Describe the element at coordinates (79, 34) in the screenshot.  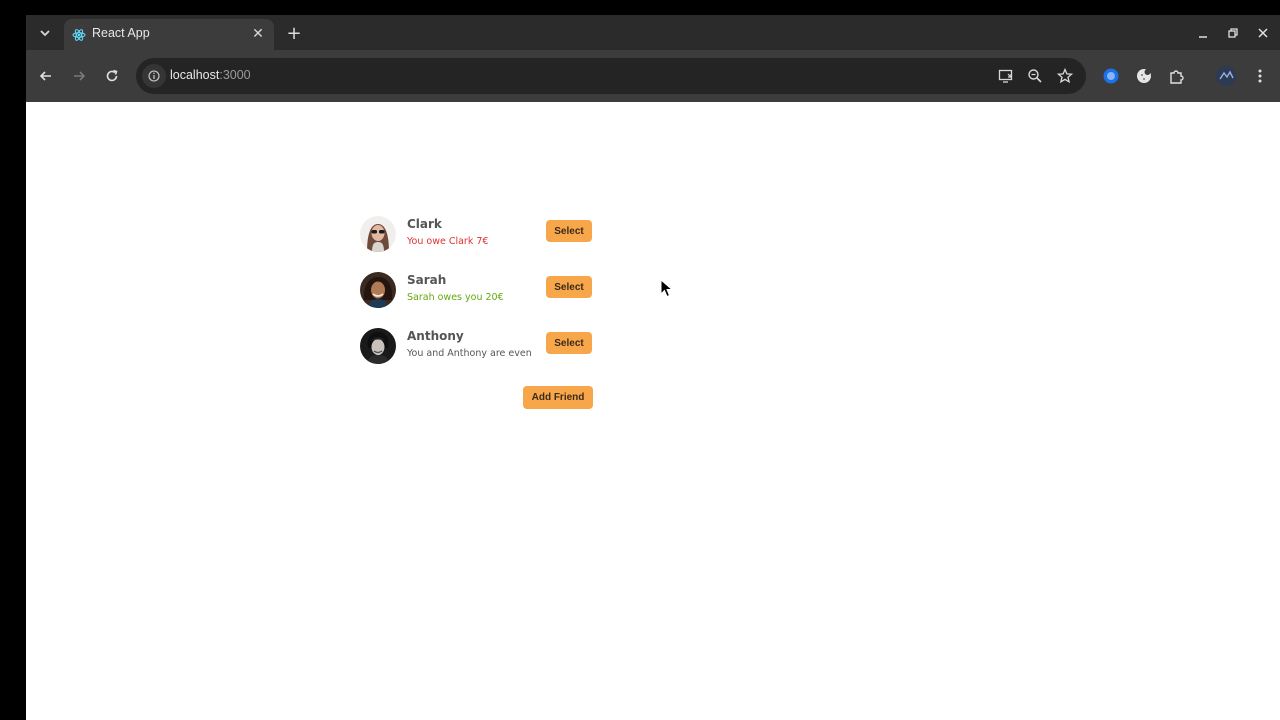
I see `react-icon` at that location.